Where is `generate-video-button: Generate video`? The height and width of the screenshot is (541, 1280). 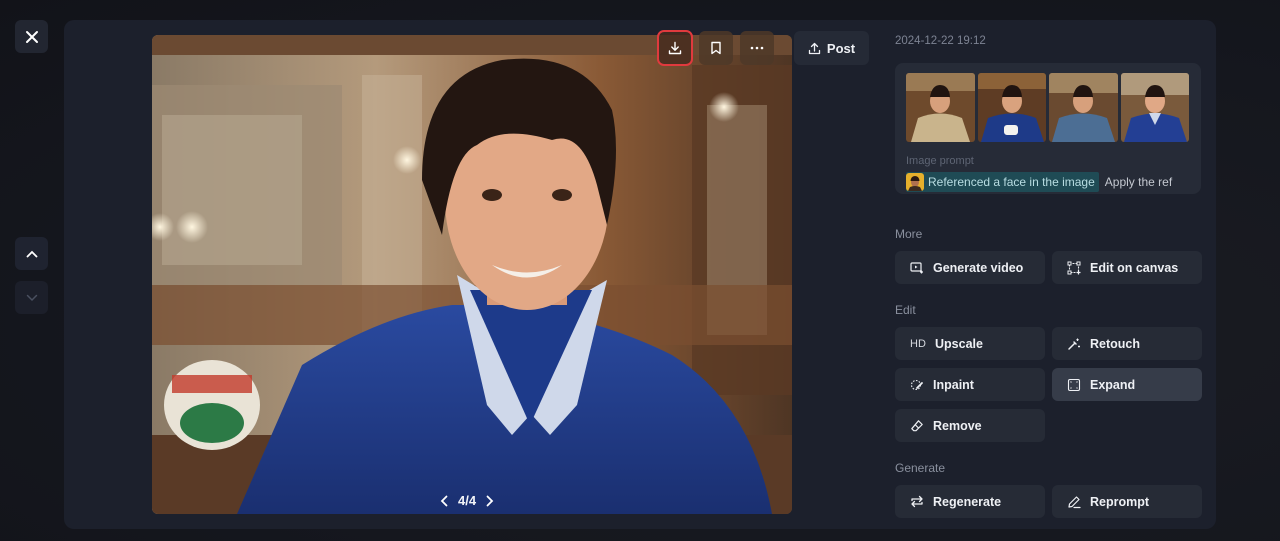 generate-video-button: Generate video is located at coordinates (970, 267).